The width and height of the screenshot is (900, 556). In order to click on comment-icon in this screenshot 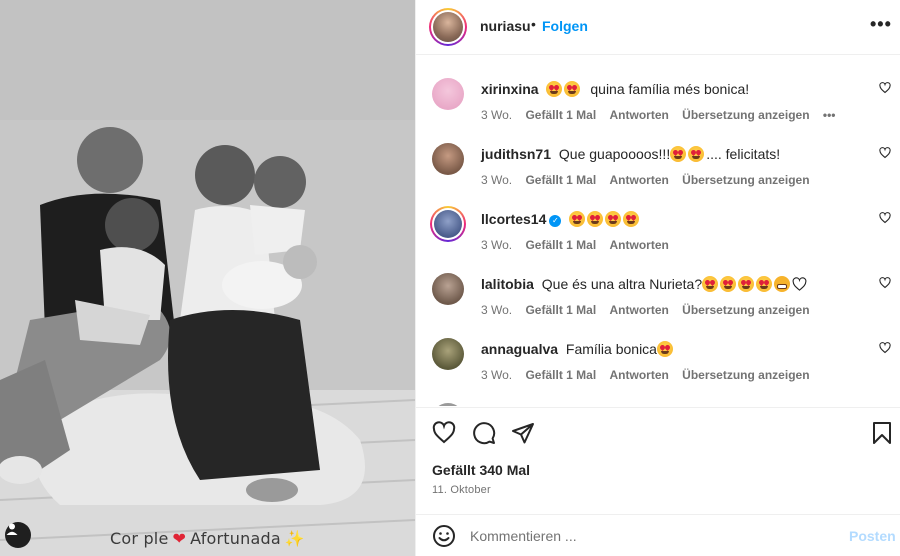, I will do `click(484, 433)`.